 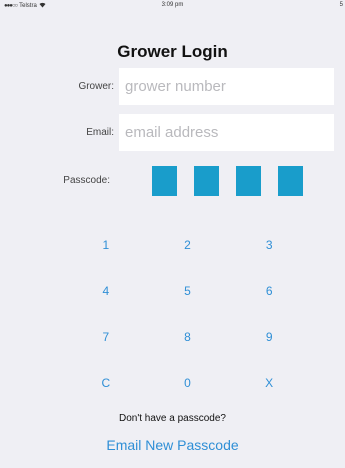 I want to click on key-0: 0, so click(x=188, y=383).